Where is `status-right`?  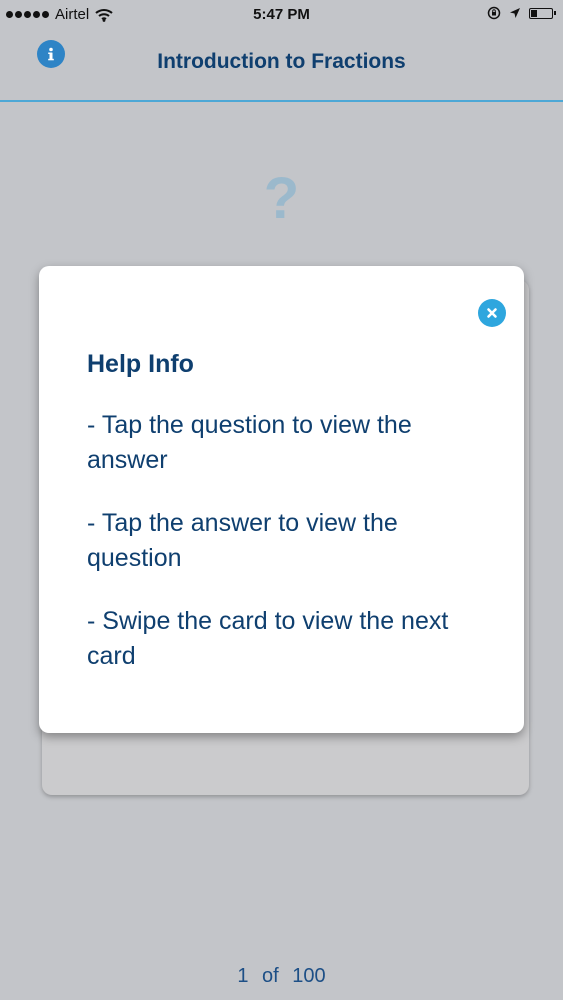 status-right is located at coordinates (521, 13).